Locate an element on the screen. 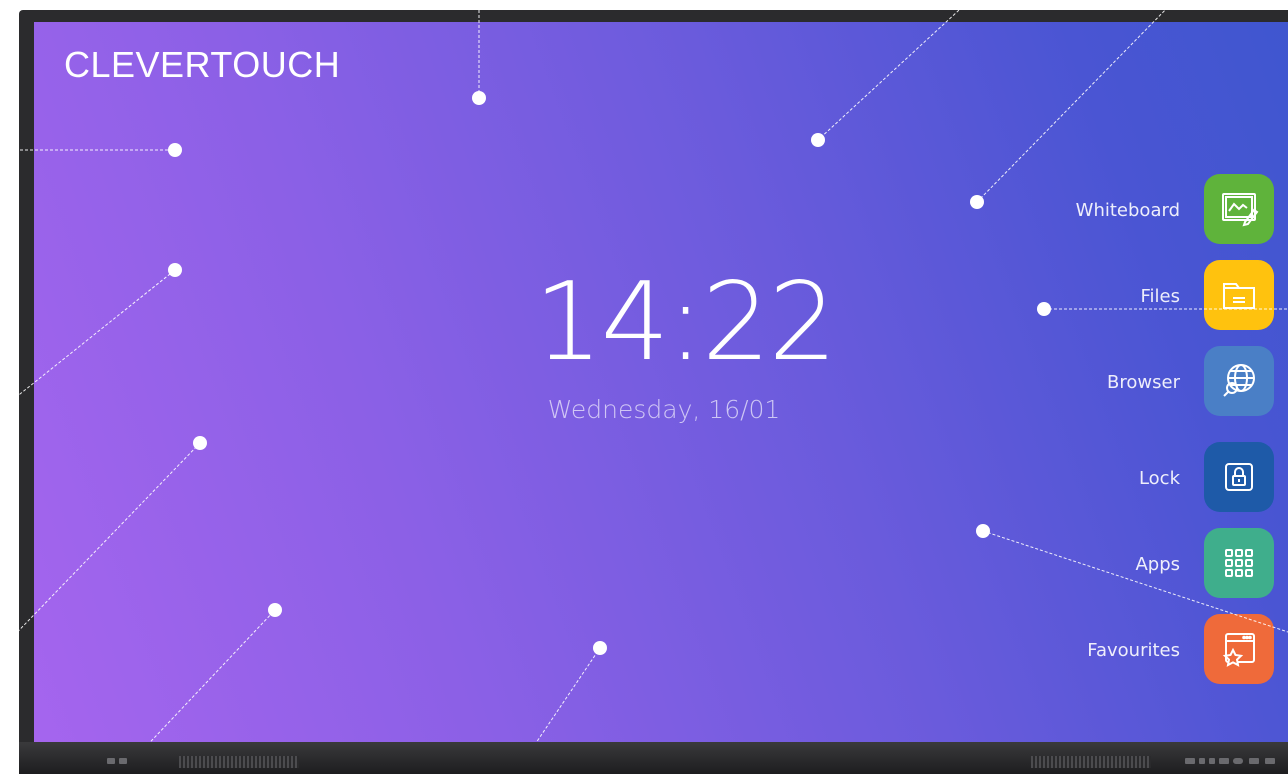 This screenshot has width=1288, height=774. launcher-label: Whiteboard is located at coordinates (1127, 210).